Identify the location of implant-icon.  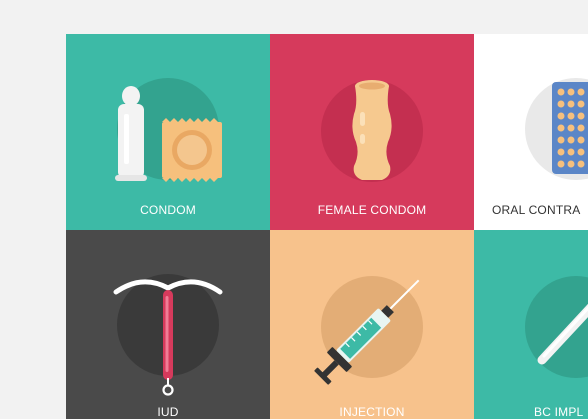
(556, 327).